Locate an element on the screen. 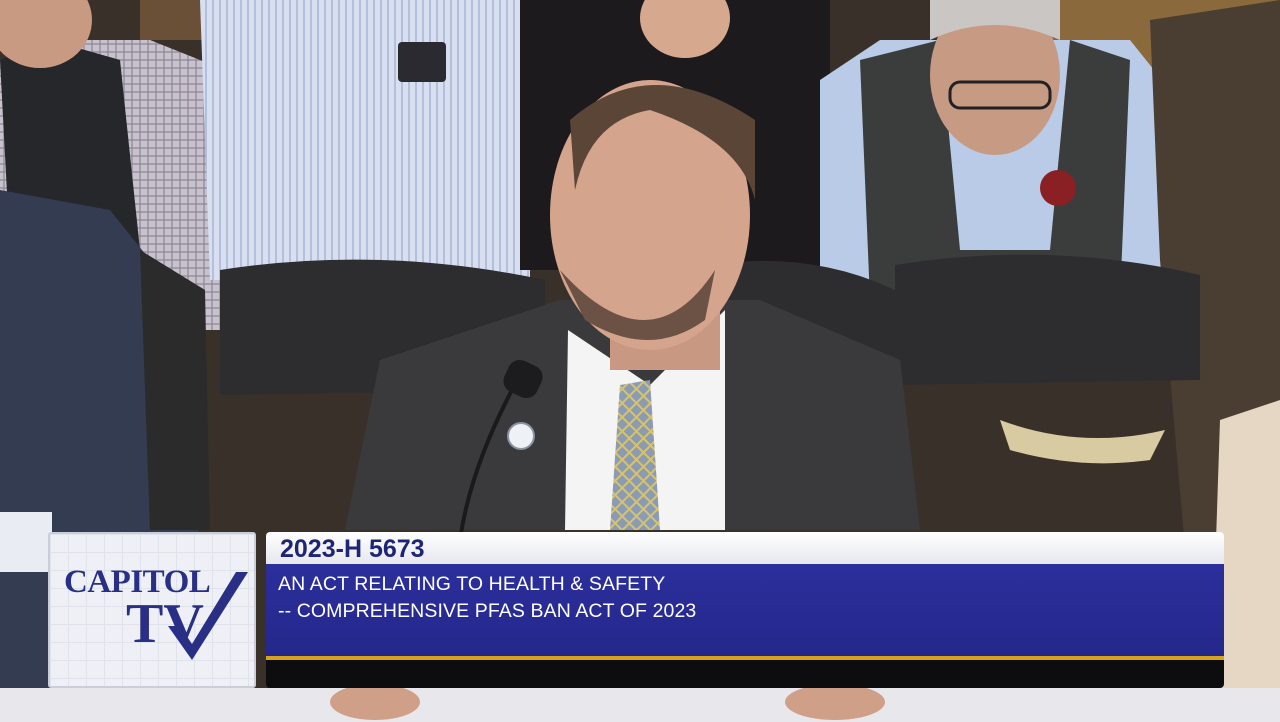  audience-member-right-vest is located at coordinates (995, 150).